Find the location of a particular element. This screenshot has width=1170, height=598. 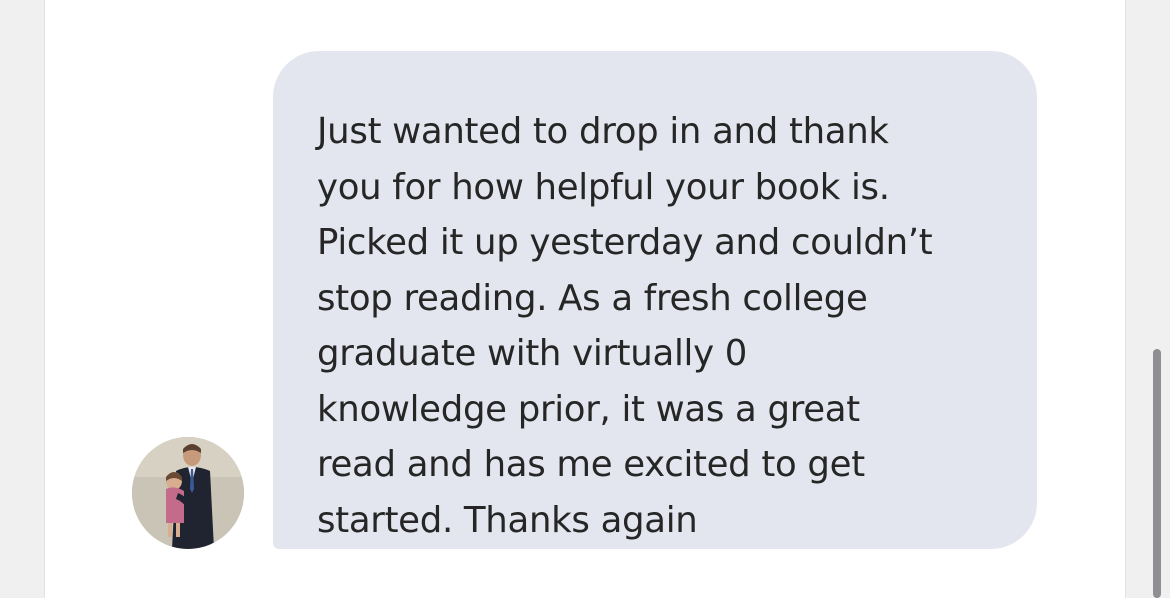

sender-avatar is located at coordinates (188, 493).